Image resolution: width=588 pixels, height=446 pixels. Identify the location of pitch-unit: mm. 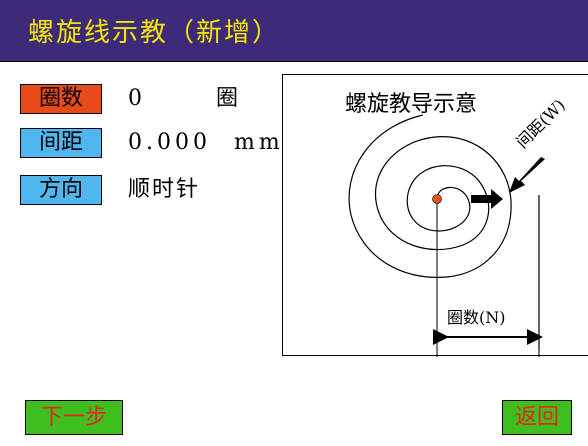
(259, 142).